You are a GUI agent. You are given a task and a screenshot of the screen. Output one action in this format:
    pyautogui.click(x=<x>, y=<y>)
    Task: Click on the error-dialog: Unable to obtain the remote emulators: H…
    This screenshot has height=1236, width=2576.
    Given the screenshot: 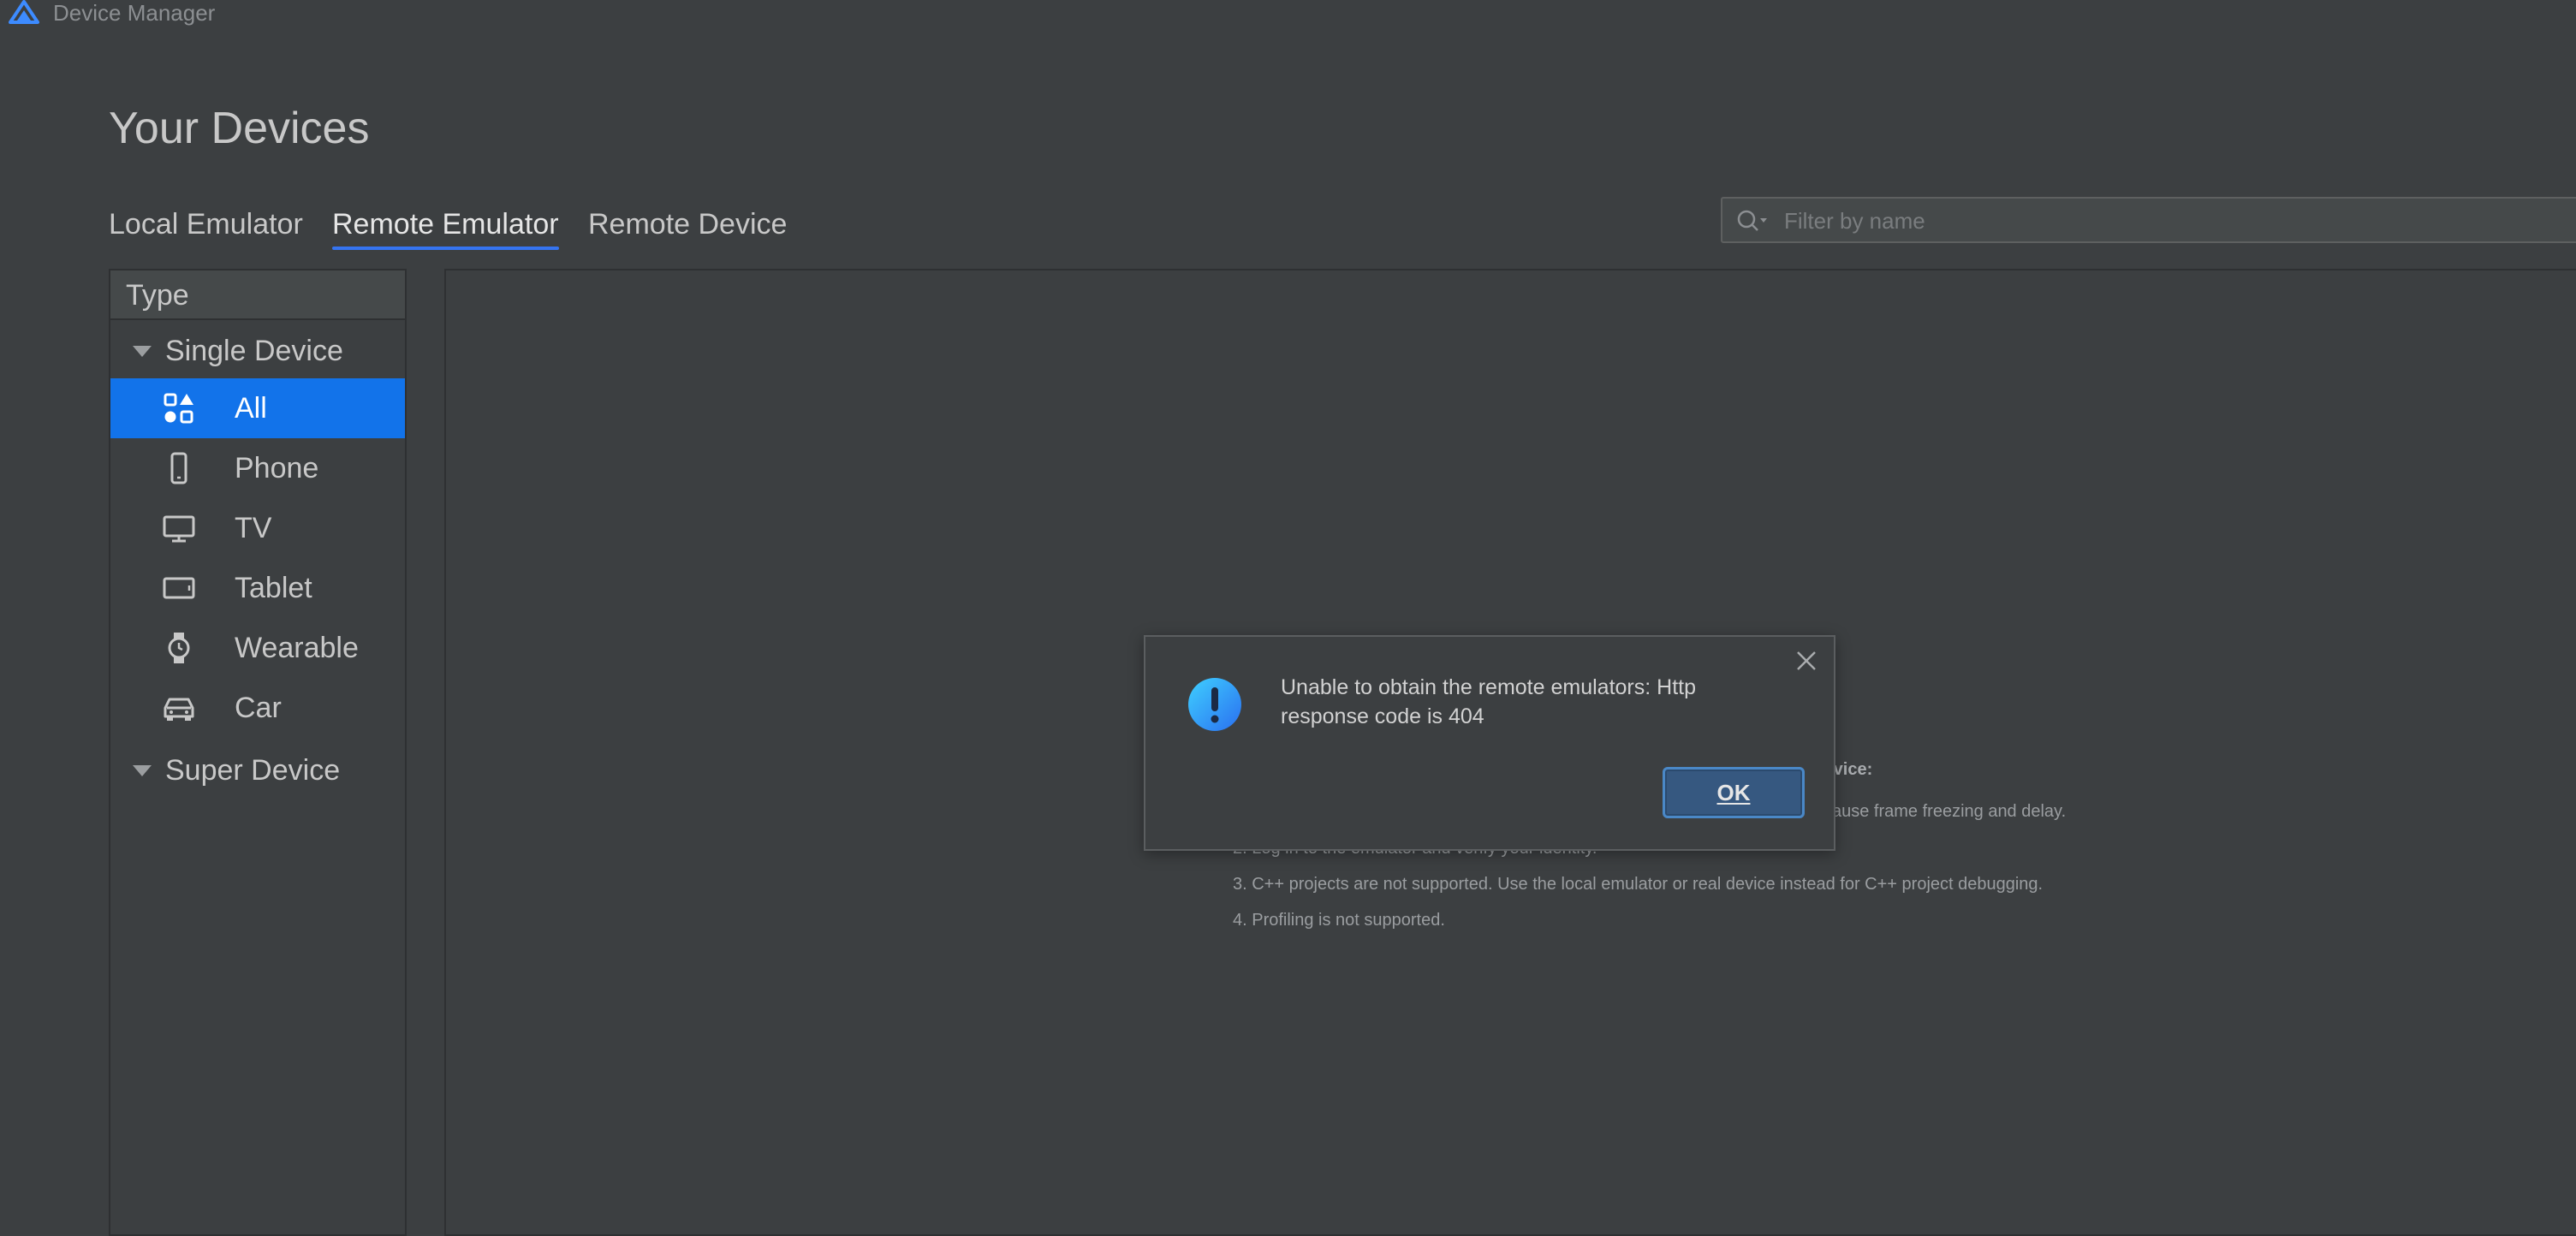 What is the action you would take?
    pyautogui.click(x=1489, y=743)
    